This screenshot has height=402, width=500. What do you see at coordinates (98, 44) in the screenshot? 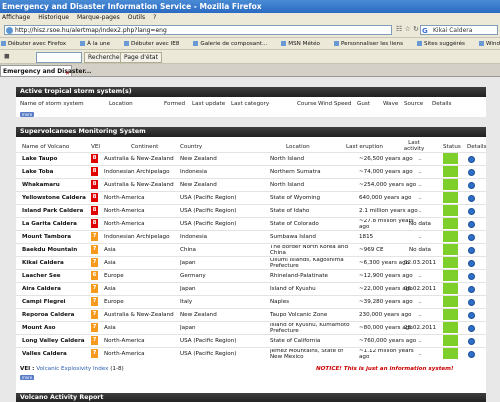
I see `bookmark-item: À la une` at bounding box center [98, 44].